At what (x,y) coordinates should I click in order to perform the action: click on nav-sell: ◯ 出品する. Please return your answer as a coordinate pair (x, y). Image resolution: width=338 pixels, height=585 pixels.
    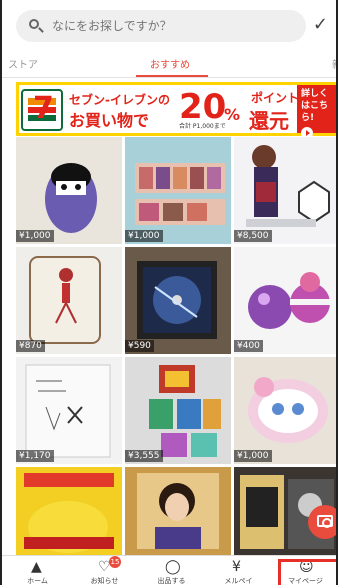
    Looking at the image, I should click on (171, 570).